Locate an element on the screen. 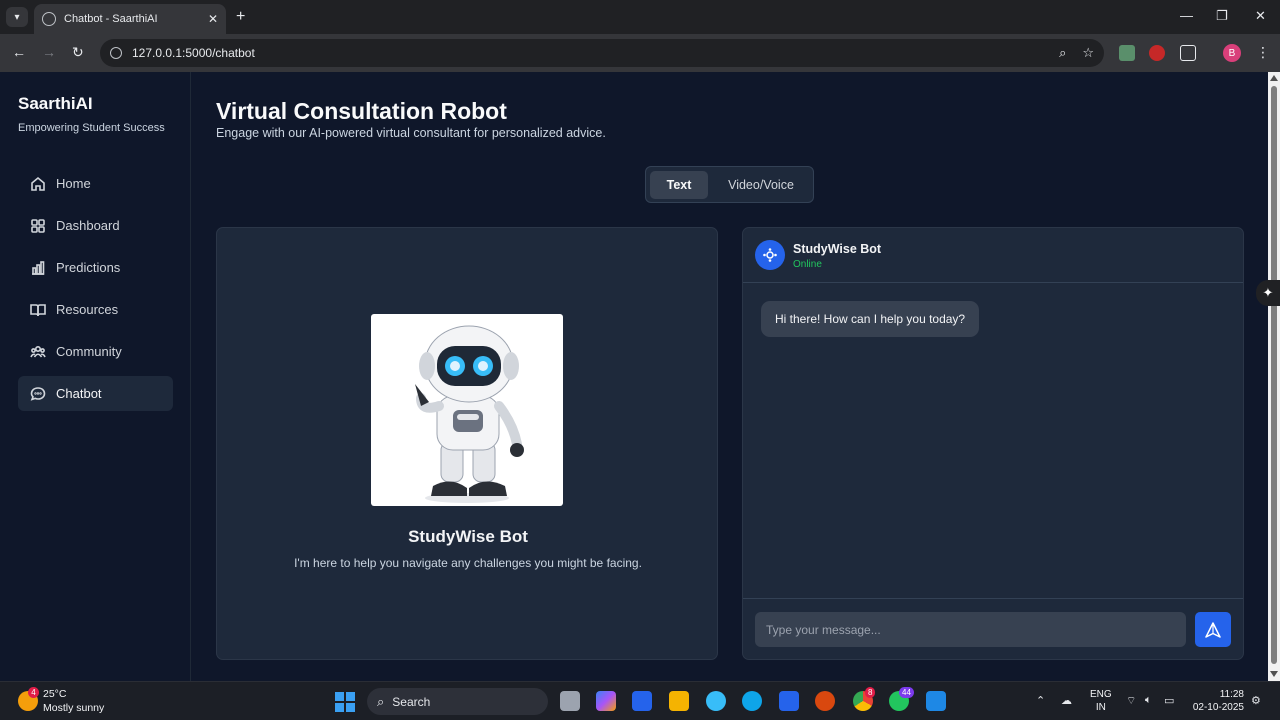 This screenshot has width=1280, height=720. extensions-puzzle-icon is located at coordinates (1188, 53).